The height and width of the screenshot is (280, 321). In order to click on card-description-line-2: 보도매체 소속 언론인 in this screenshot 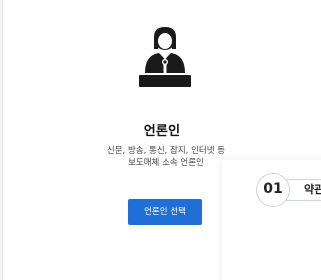, I will do `click(166, 163)`.